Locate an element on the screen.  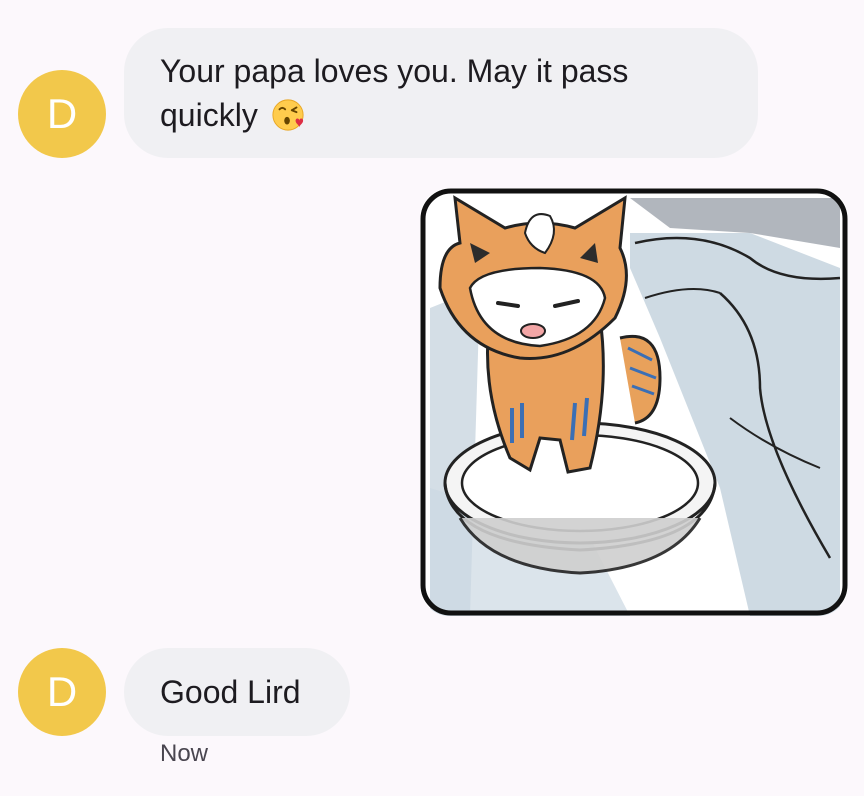
message-text: Good Lird is located at coordinates (230, 692).